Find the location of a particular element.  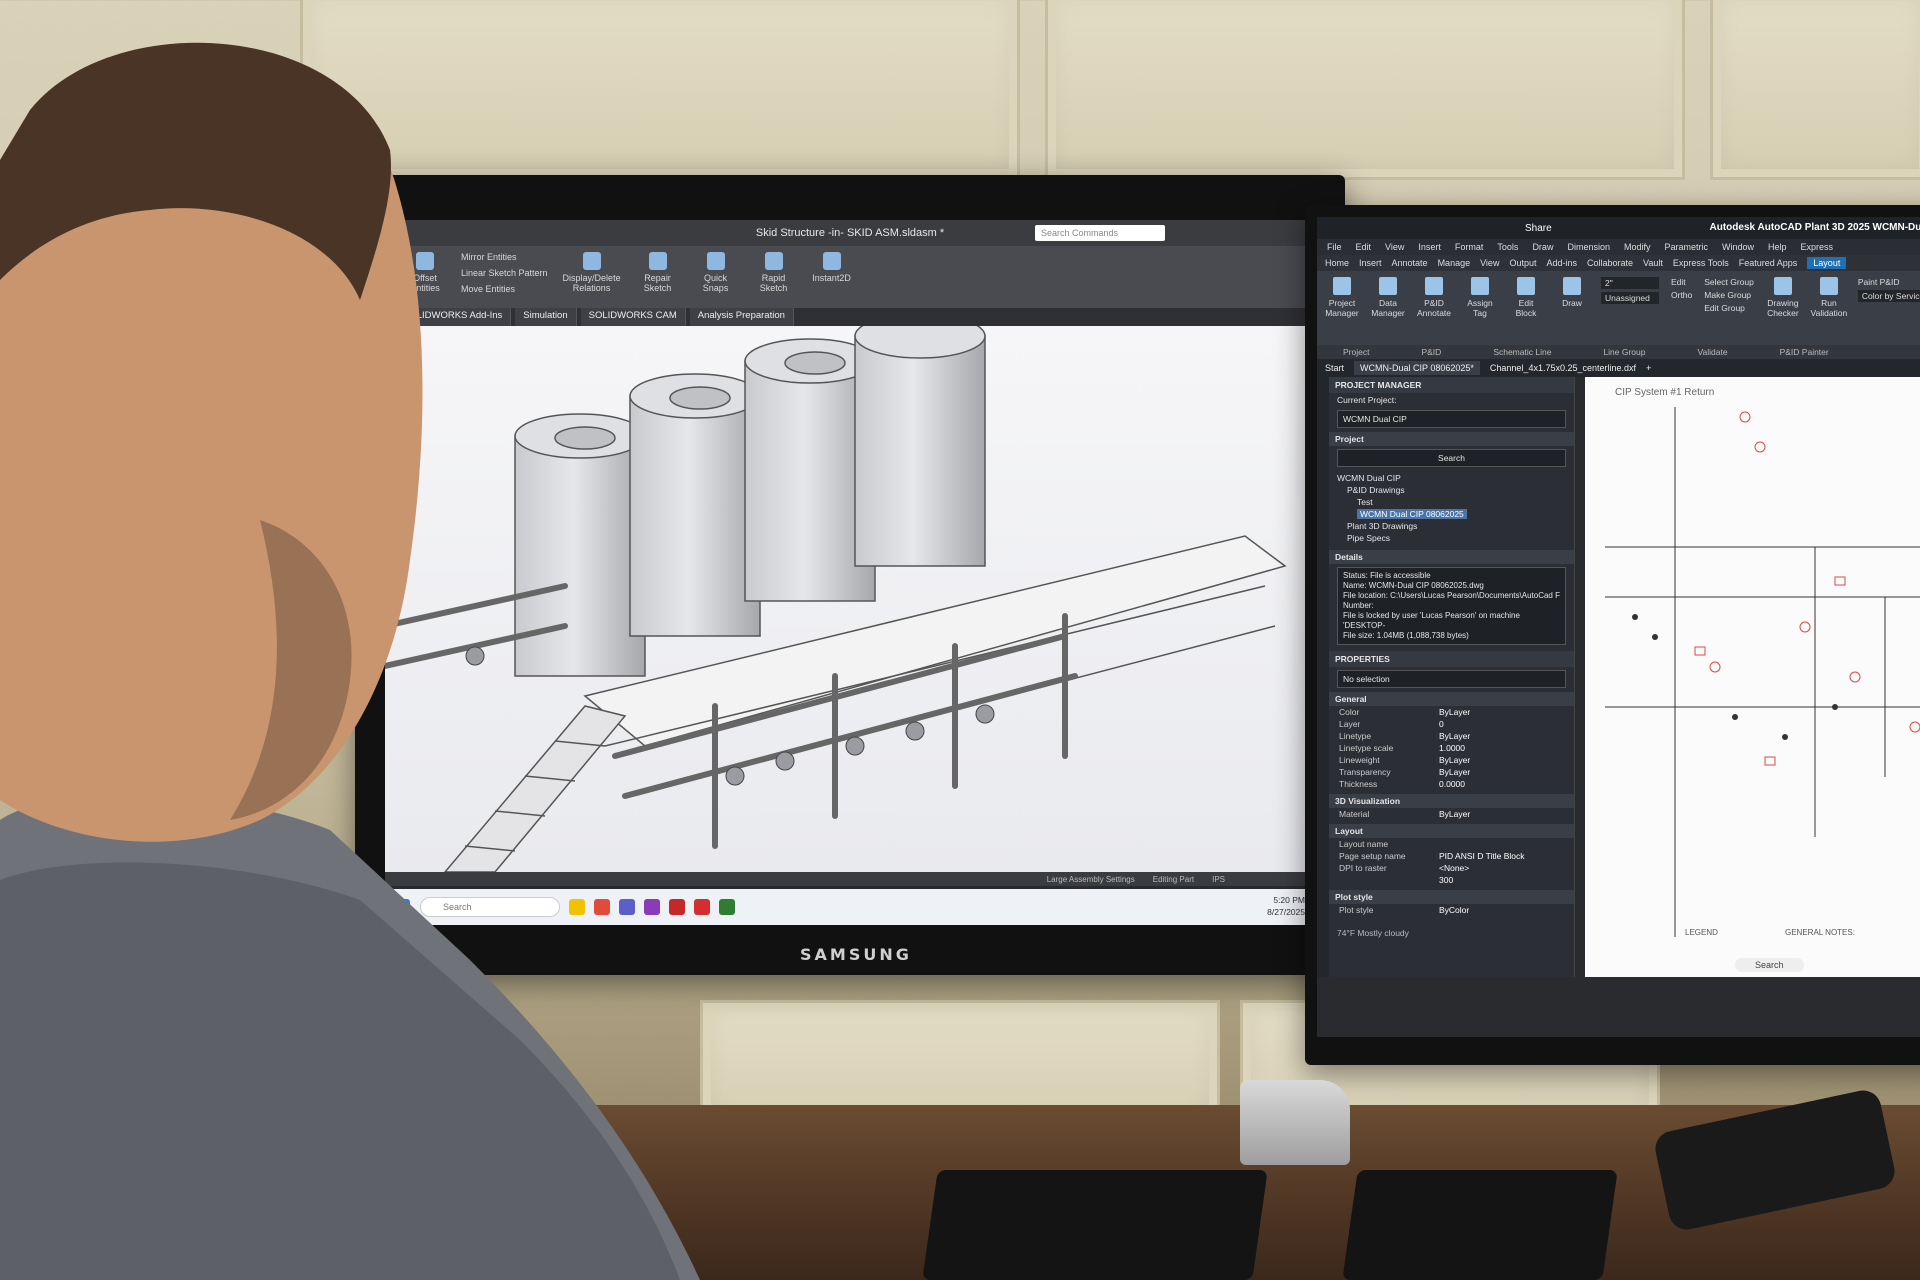

tab-manage: Manage is located at coordinates (1454, 263).